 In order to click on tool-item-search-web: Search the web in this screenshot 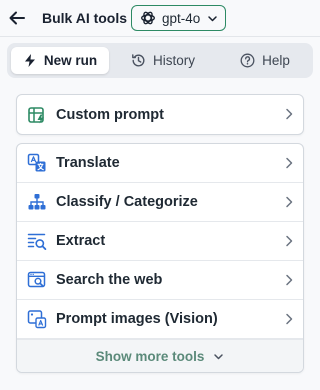, I will do `click(160, 280)`.